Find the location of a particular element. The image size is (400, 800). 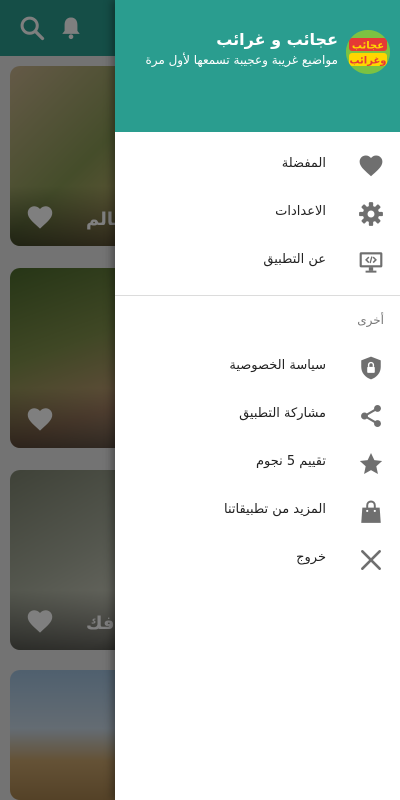

logo-text-bottom: وغرائب is located at coordinates (367, 61).